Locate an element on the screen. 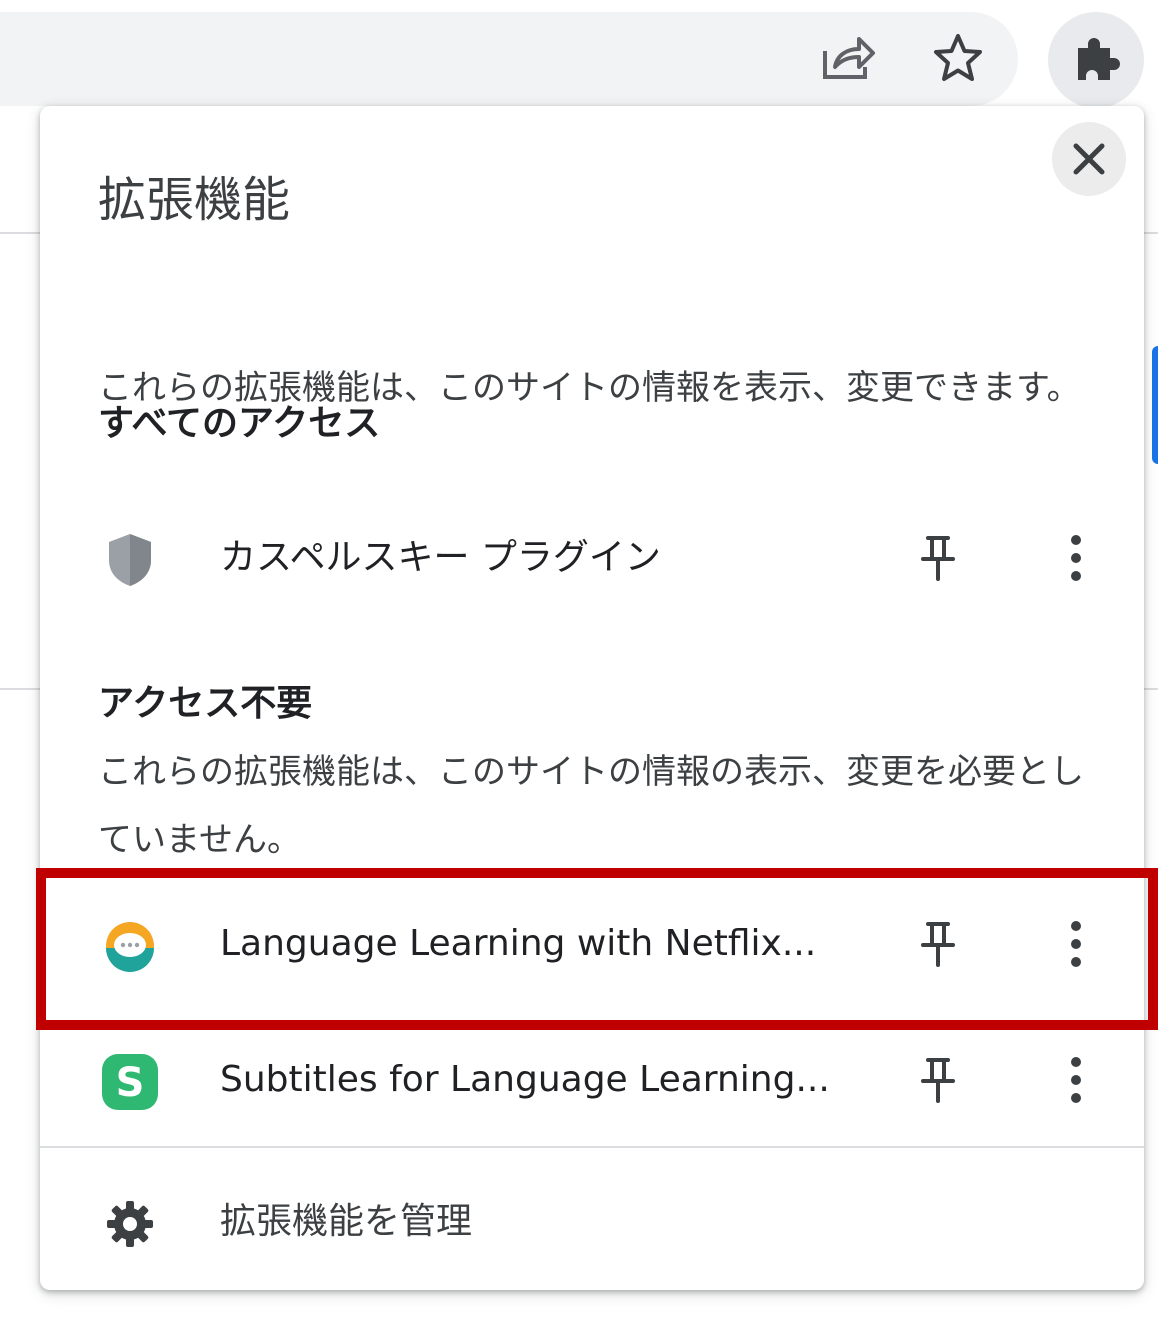 Image resolution: width=1158 pixels, height=1326 pixels. manage-extensions-label: 拡張機能を管理 is located at coordinates (346, 1221).